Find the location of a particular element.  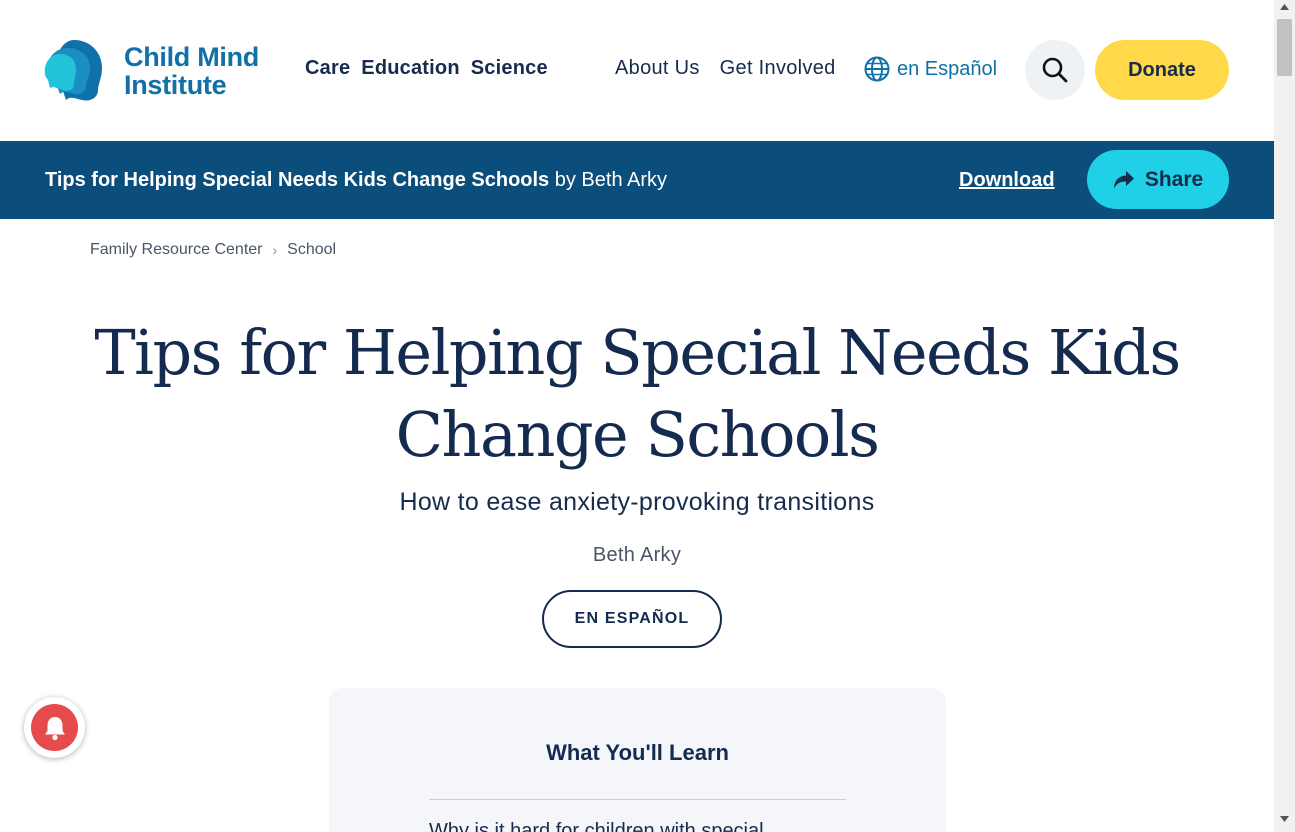

article-author: Beth Arky is located at coordinates (637, 555).